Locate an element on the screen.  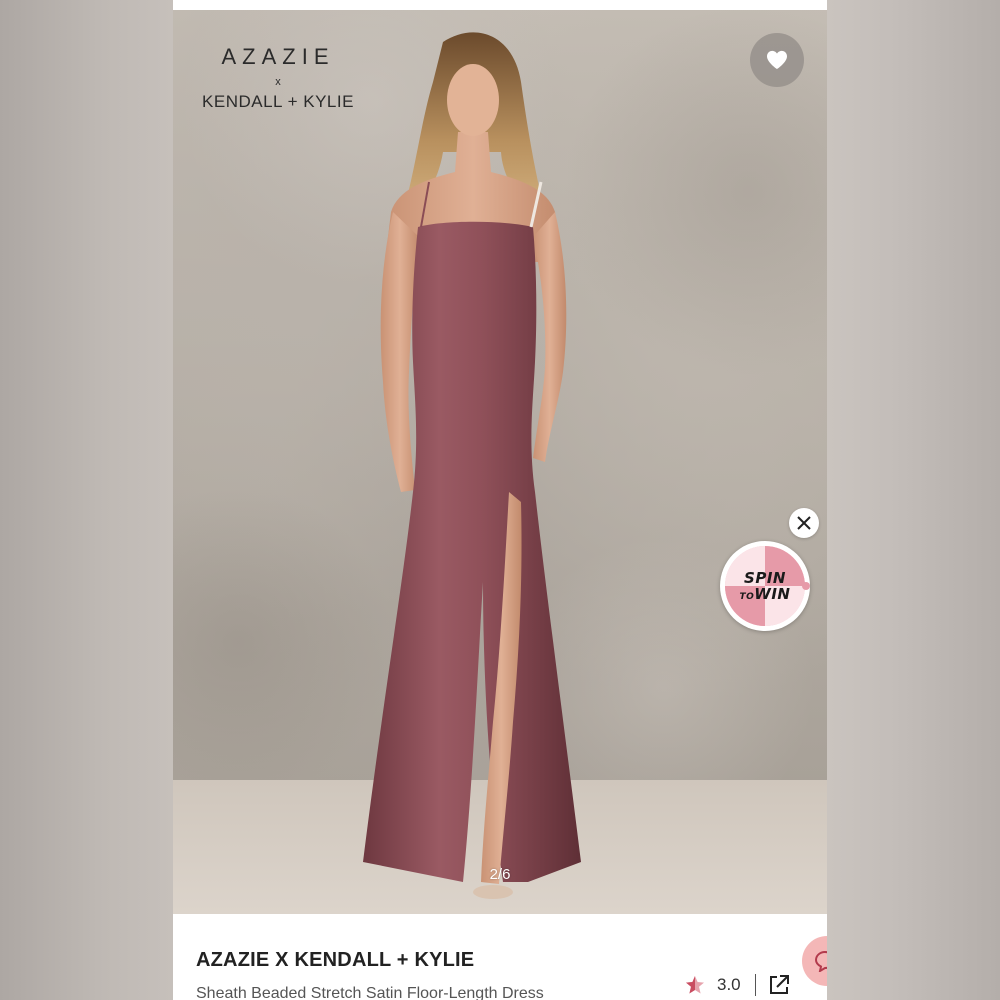
product-brand: AZAZIE X KENDALL + KYLIE is located at coordinates (335, 960).